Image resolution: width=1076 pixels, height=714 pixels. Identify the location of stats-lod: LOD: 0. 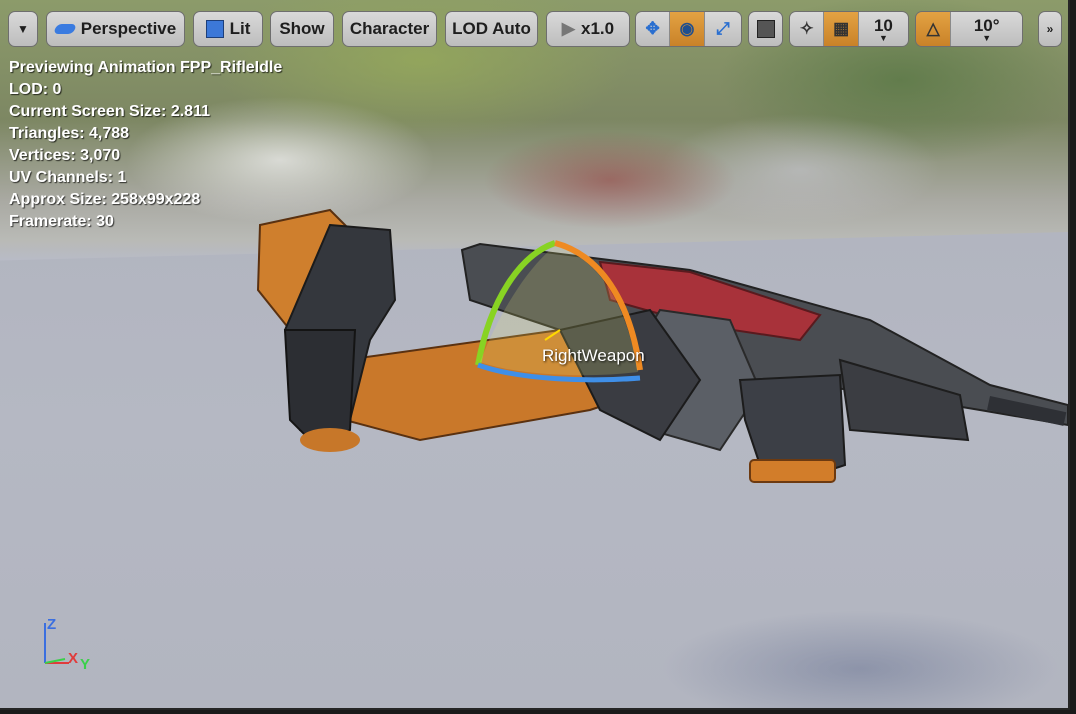
(35, 89).